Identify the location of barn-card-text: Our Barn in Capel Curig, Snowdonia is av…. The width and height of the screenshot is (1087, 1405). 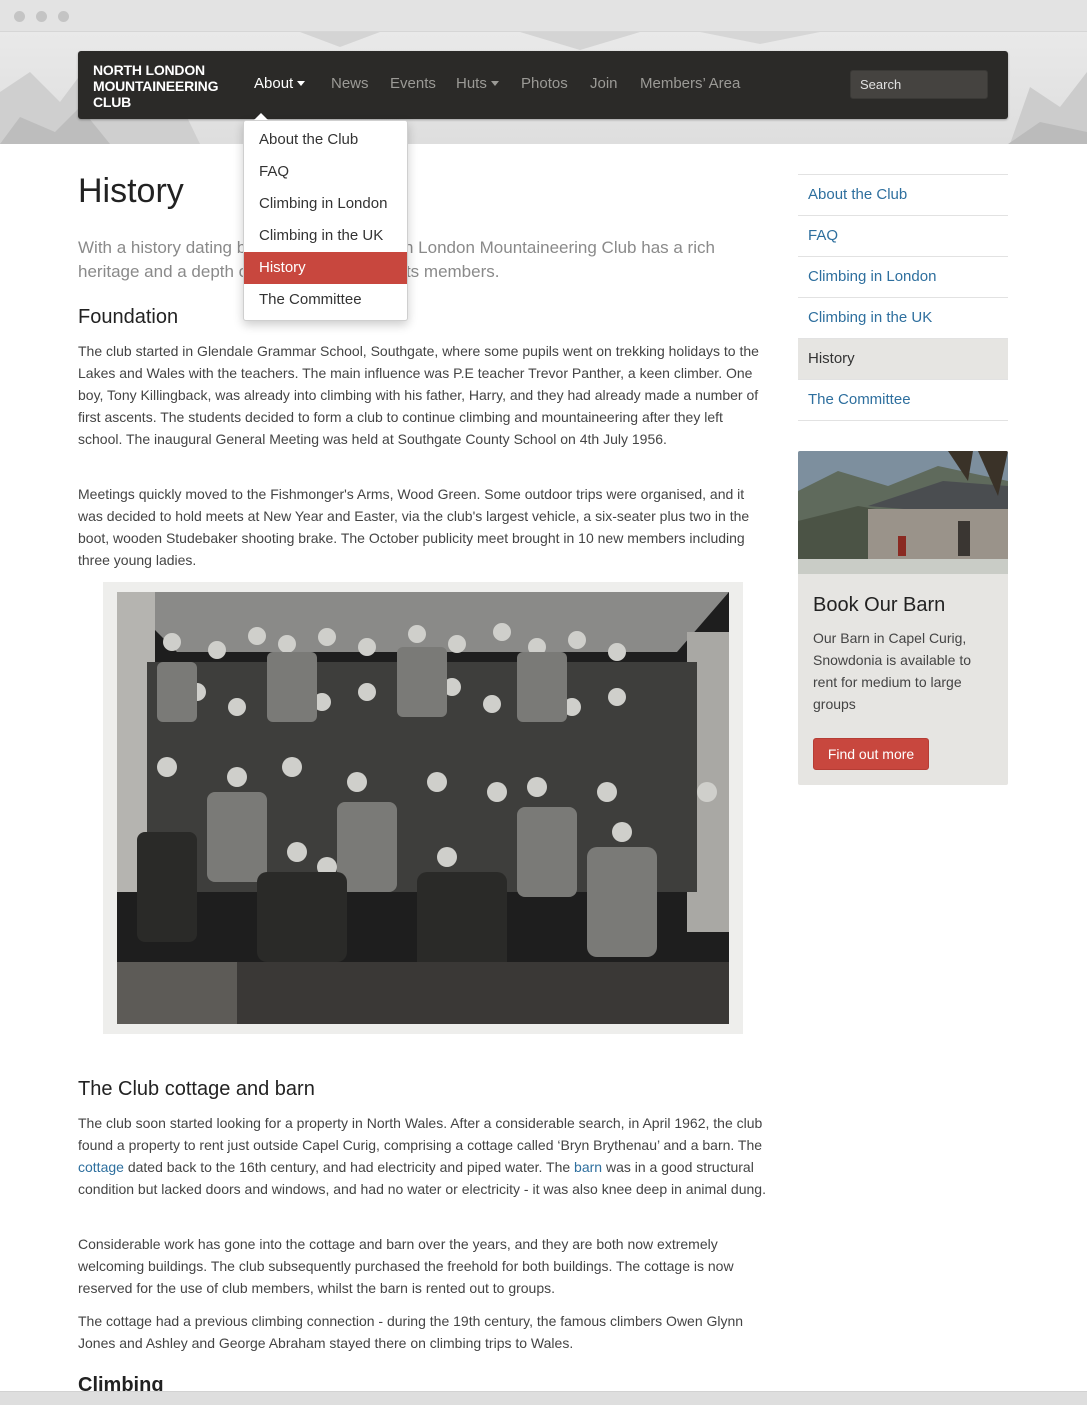
(892, 671).